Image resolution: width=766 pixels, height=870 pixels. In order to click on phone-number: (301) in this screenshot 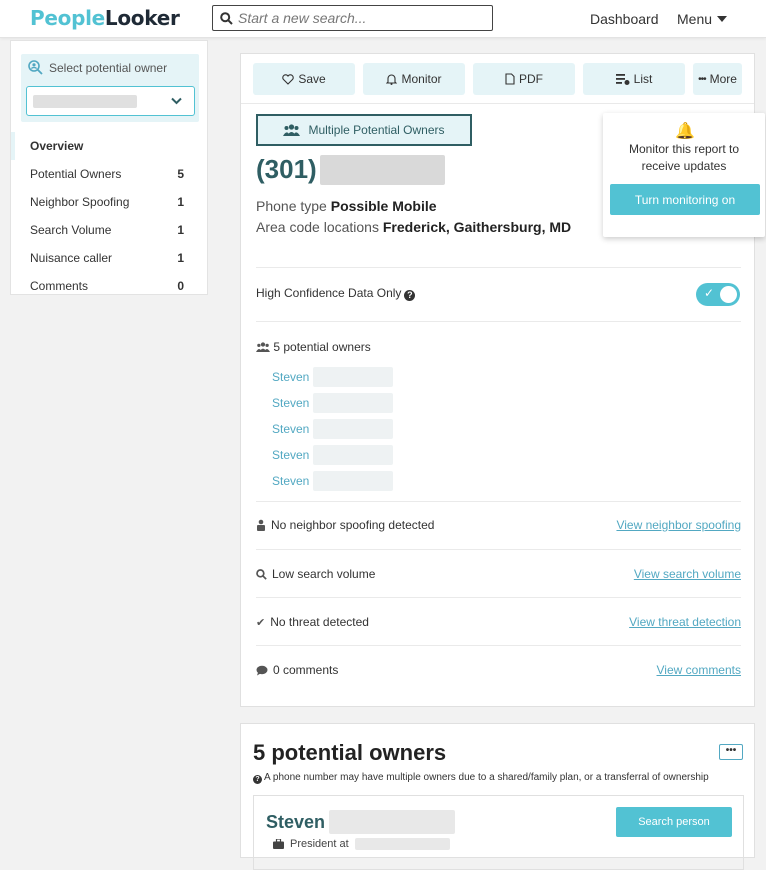, I will do `click(350, 169)`.